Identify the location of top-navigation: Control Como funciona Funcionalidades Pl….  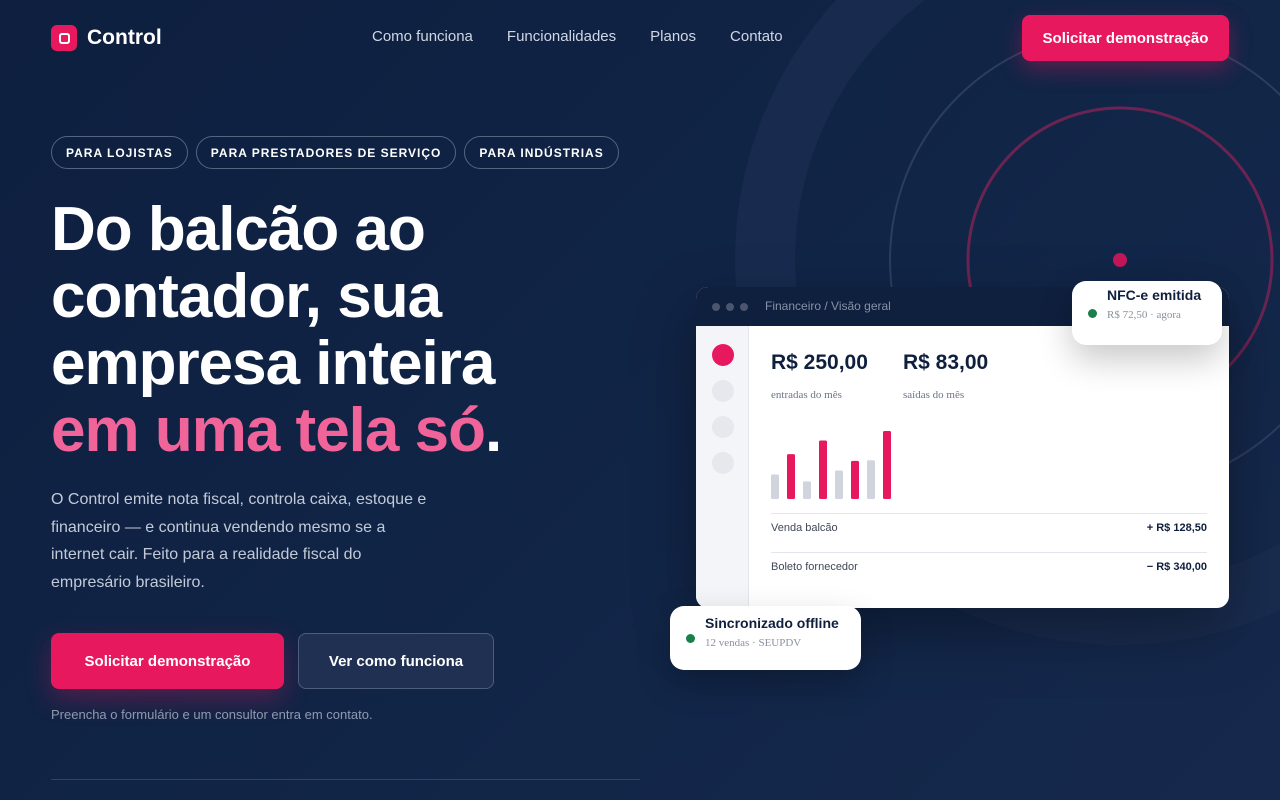
(640, 38).